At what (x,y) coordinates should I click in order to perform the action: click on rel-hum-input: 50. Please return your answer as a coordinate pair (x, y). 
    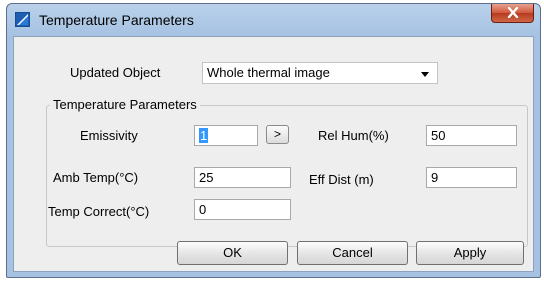
    Looking at the image, I should click on (471, 135).